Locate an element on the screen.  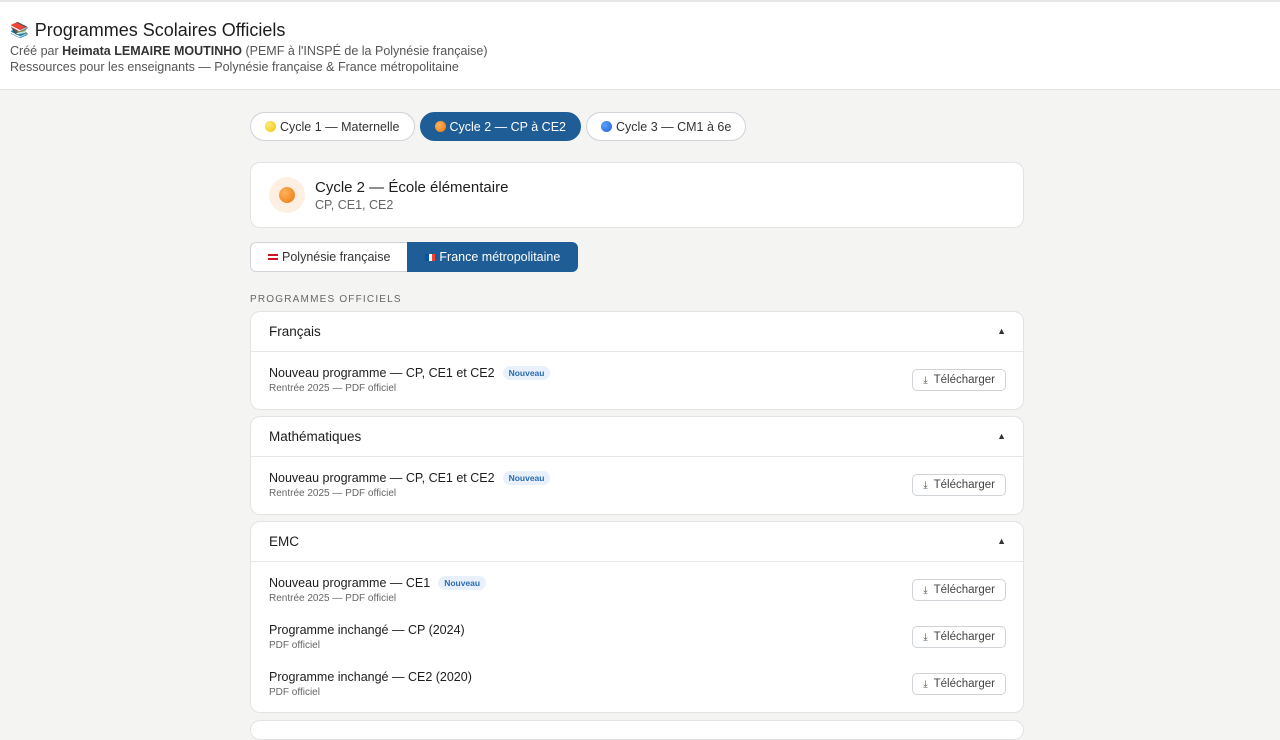
doc-title-text: Programme inchangé — CE2 (2020) is located at coordinates (370, 677).